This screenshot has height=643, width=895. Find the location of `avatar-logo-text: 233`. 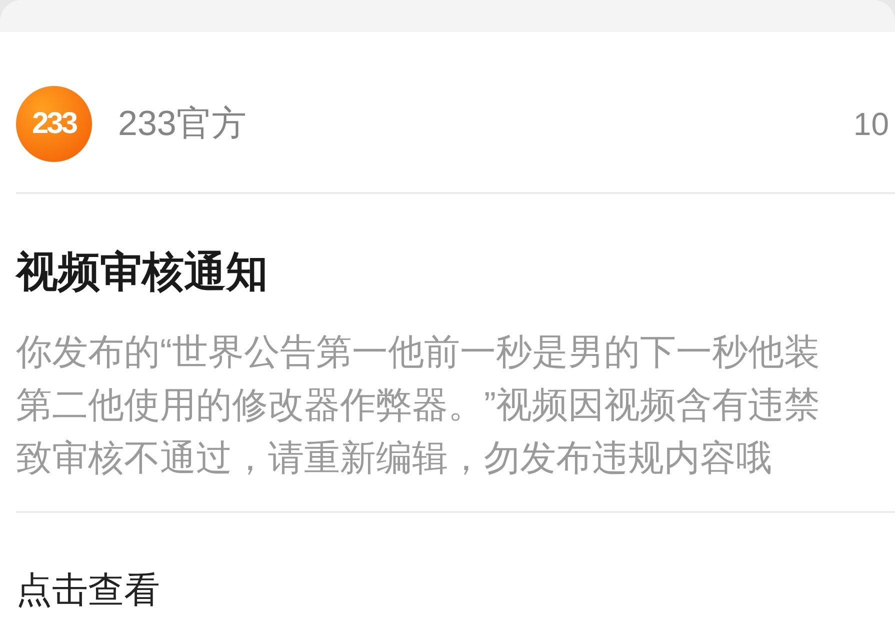

avatar-logo-text: 233 is located at coordinates (54, 124).